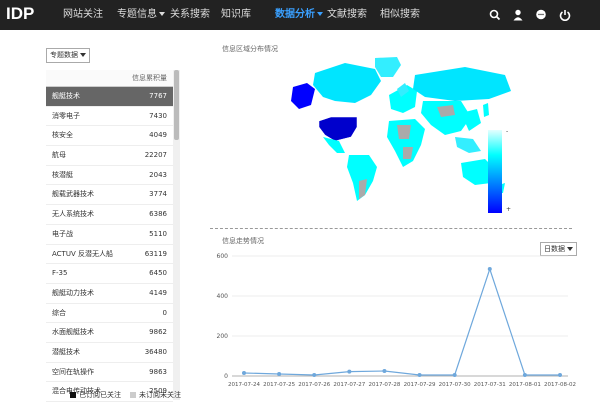  I want to click on map-title: 信息区域分布情况, so click(250, 49).